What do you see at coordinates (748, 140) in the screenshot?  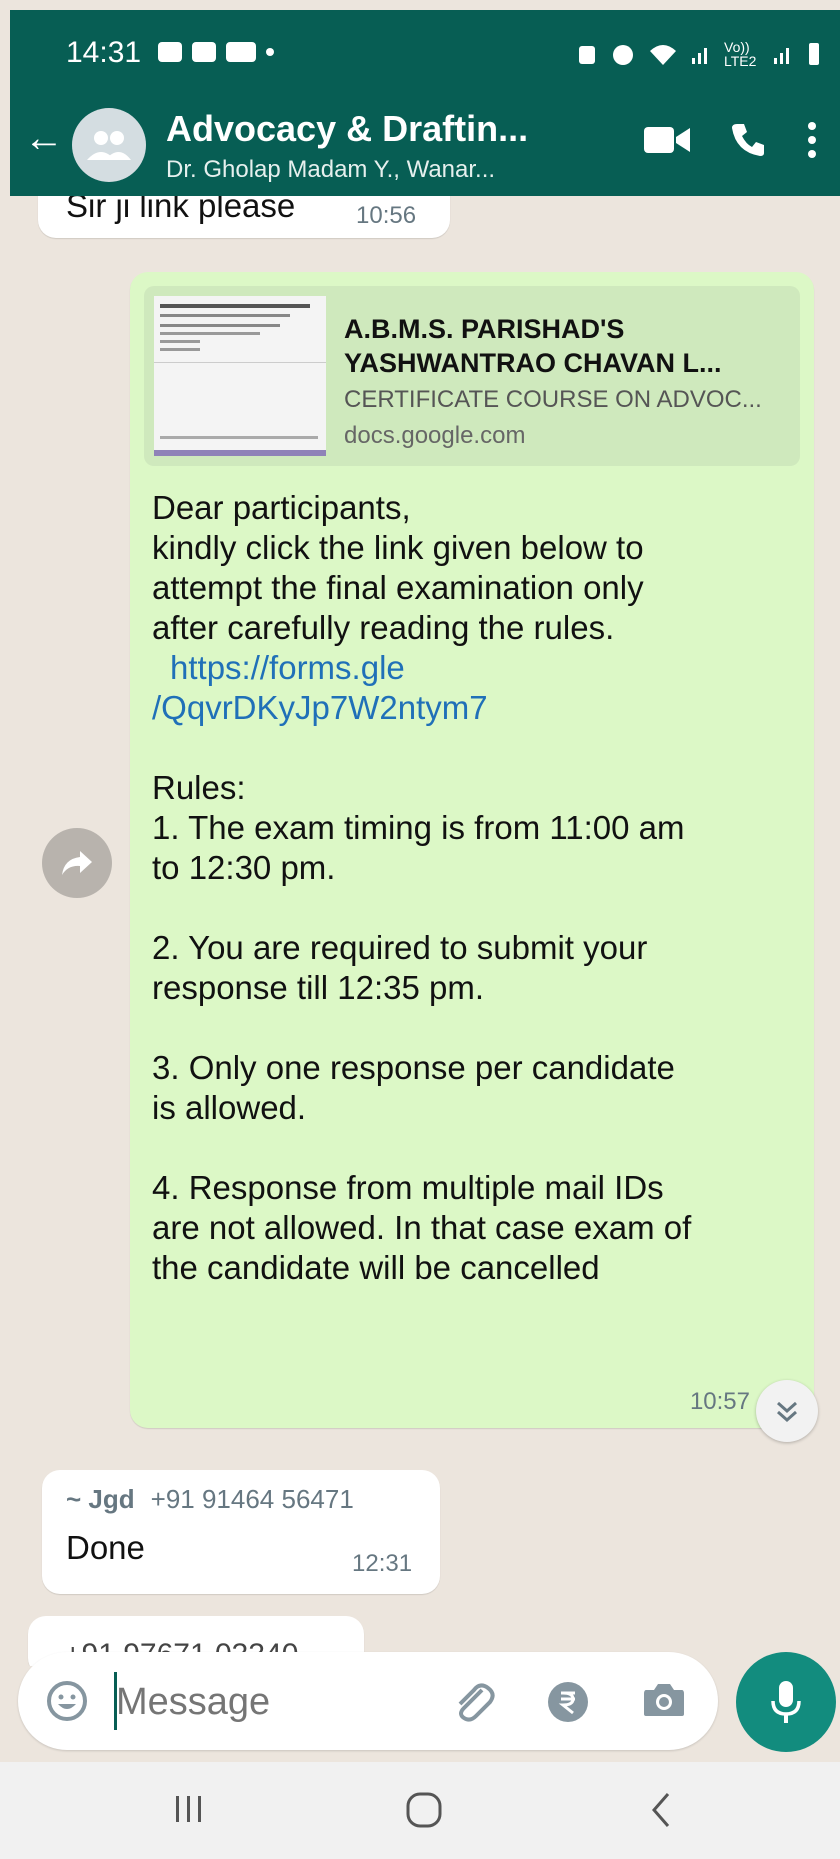 I see `phone-icon` at bounding box center [748, 140].